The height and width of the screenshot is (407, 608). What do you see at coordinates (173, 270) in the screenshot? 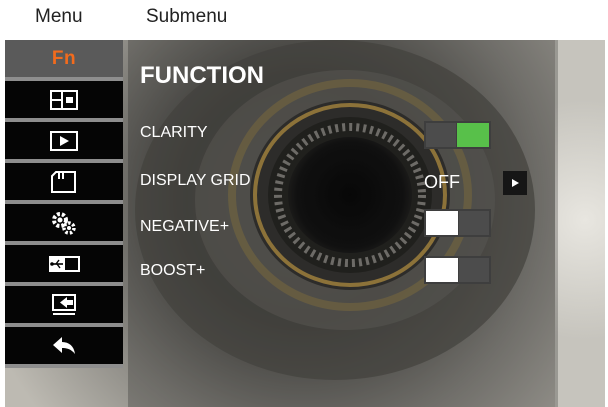
I see `boost-plus-label: BOOST+` at bounding box center [173, 270].